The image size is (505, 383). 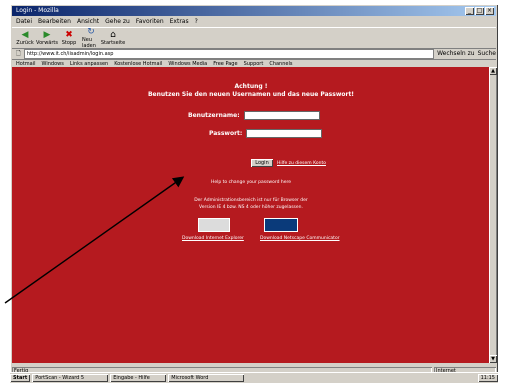 I want to click on clock: 11:15, so click(x=488, y=378).